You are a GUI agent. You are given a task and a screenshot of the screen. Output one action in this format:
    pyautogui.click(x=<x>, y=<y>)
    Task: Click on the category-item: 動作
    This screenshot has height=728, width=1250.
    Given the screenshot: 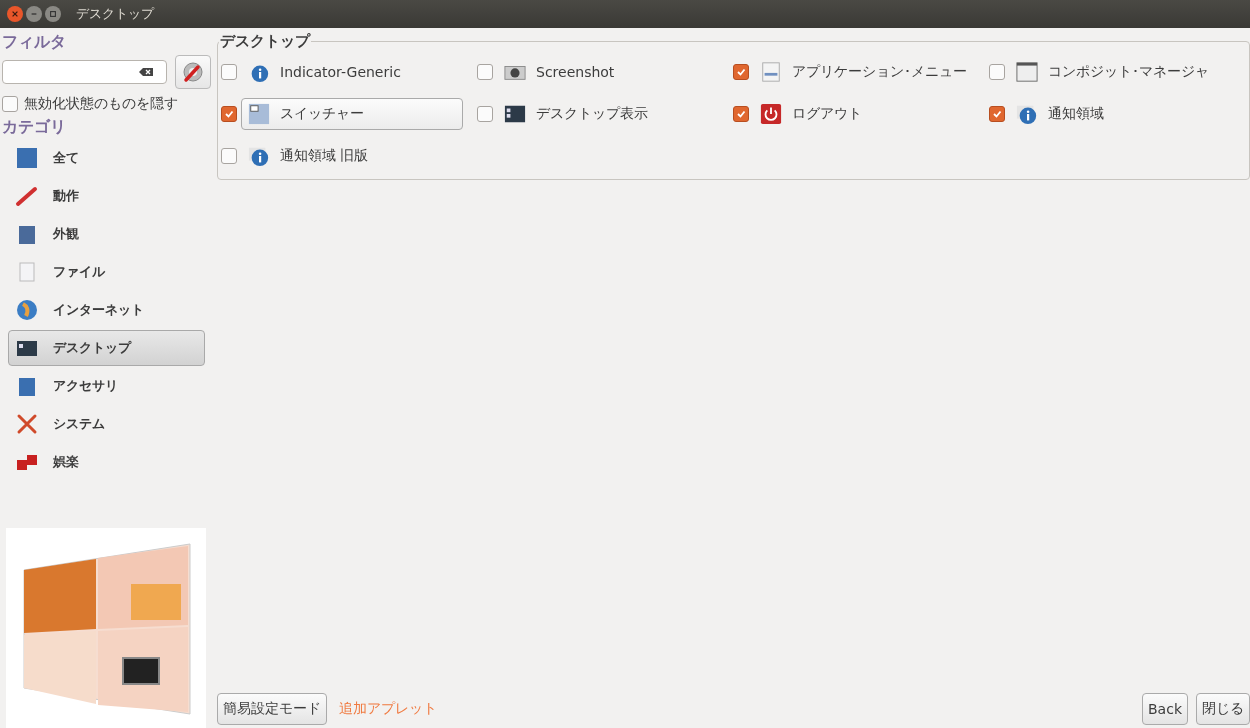 What is the action you would take?
    pyautogui.click(x=106, y=196)
    